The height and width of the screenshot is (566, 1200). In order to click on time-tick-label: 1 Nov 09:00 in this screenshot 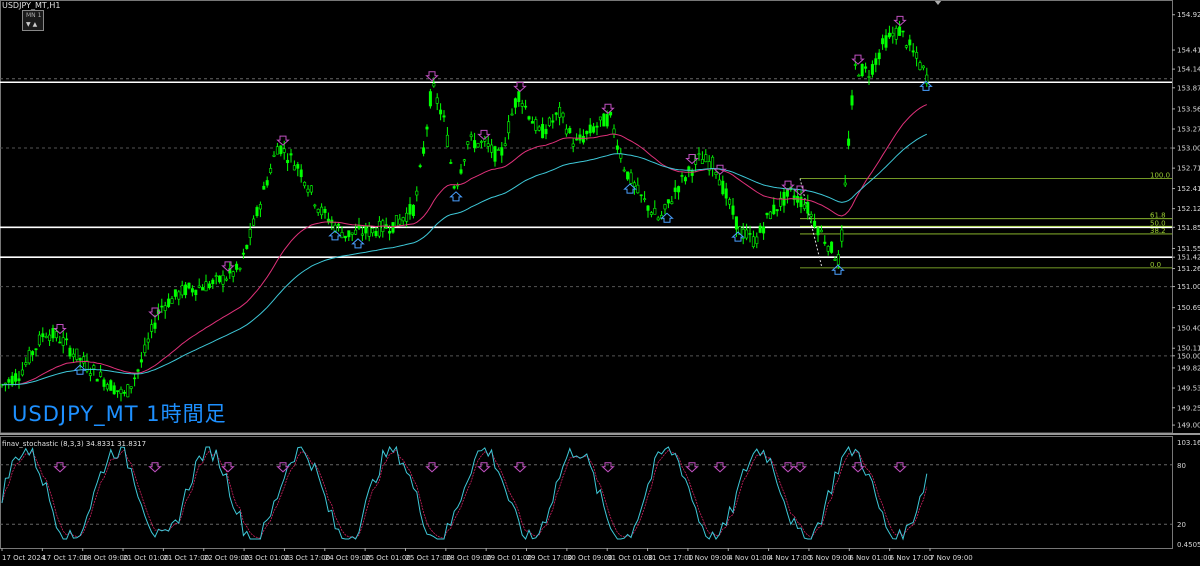, I will do `click(709, 558)`.